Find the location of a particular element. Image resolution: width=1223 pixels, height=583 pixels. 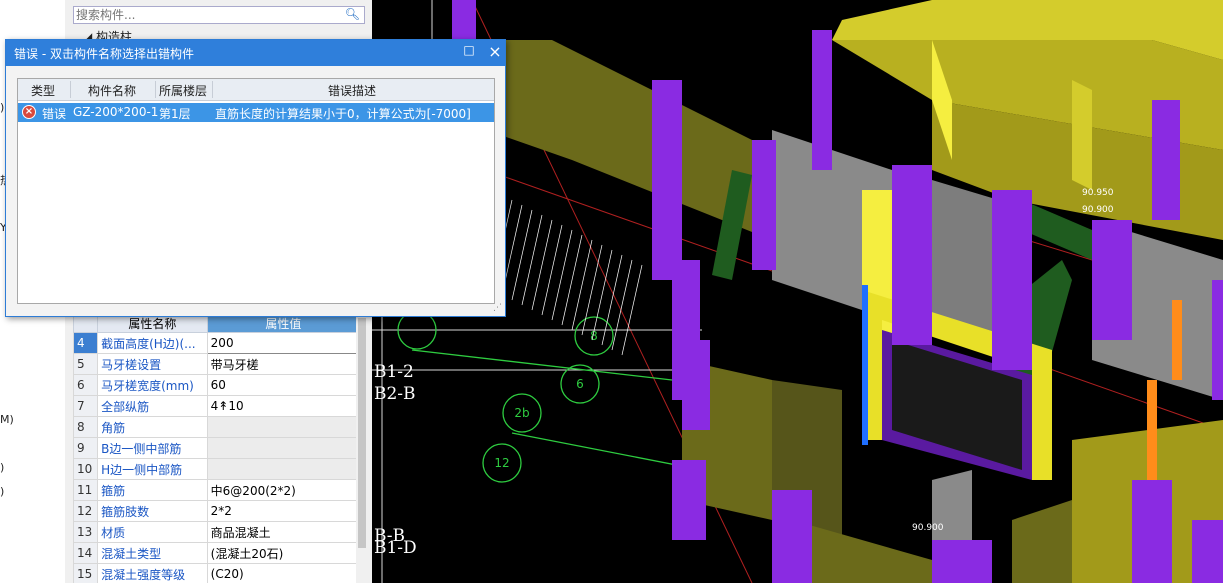

svg-text: 2b is located at coordinates (521, 413).